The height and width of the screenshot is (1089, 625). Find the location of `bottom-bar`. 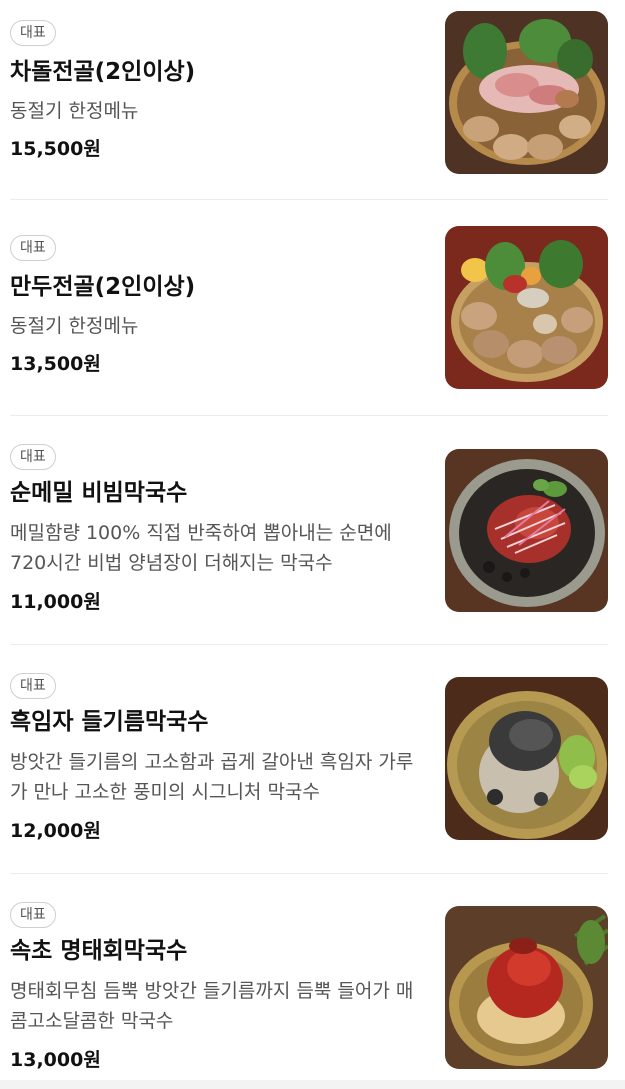

bottom-bar is located at coordinates (312, 1084).